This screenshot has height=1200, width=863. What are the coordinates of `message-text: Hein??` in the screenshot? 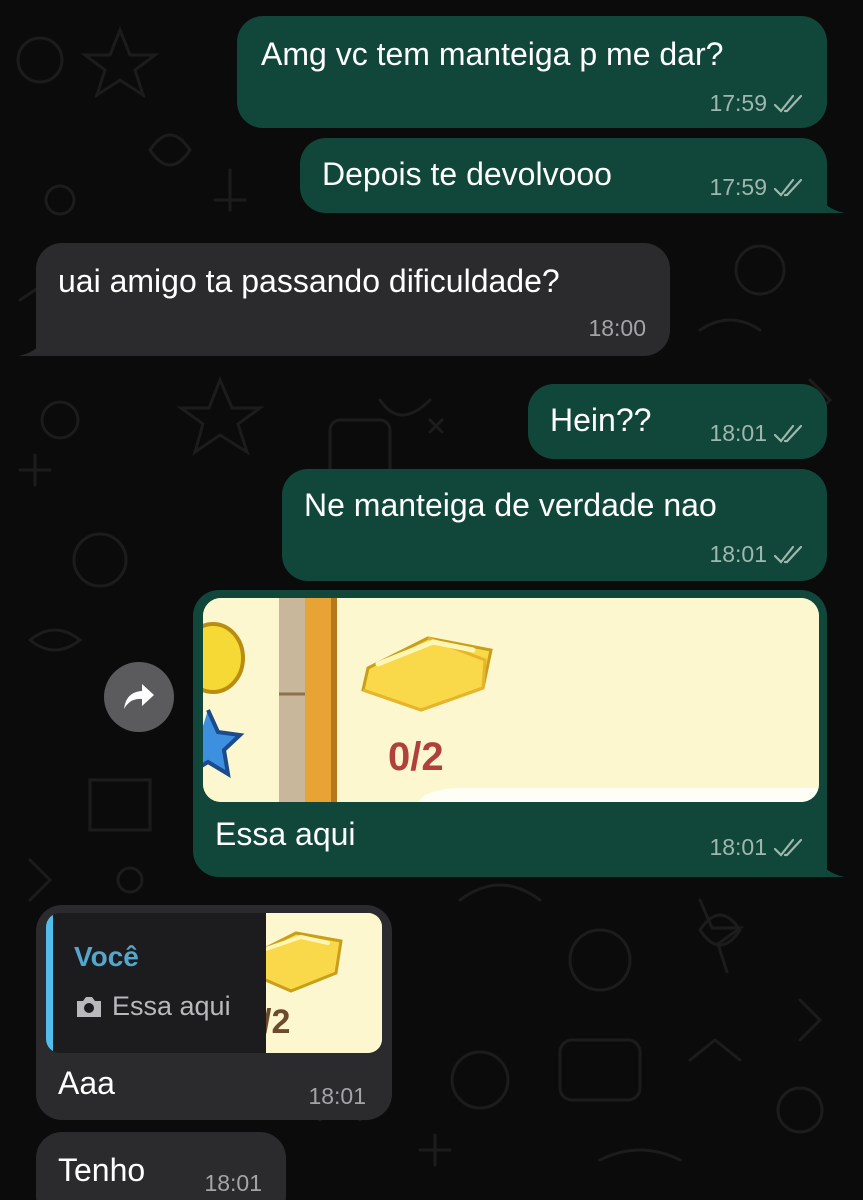 It's located at (601, 420).